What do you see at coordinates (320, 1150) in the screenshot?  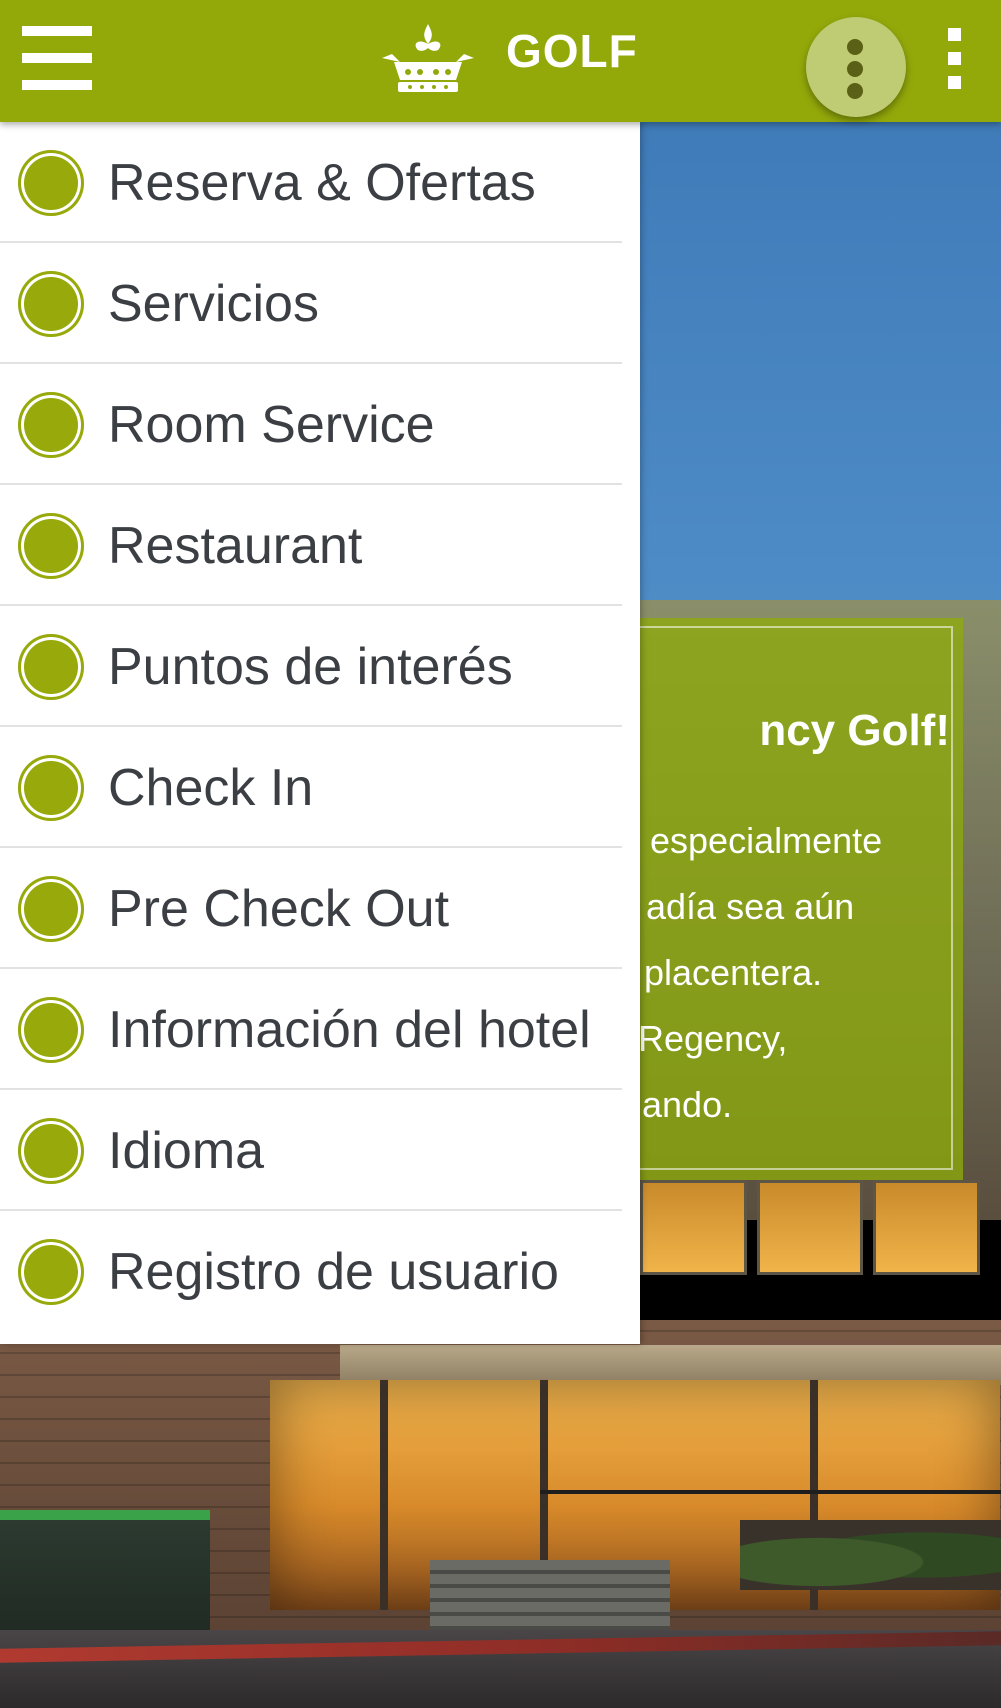 I see `drawer-item-idioma: Idioma` at bounding box center [320, 1150].